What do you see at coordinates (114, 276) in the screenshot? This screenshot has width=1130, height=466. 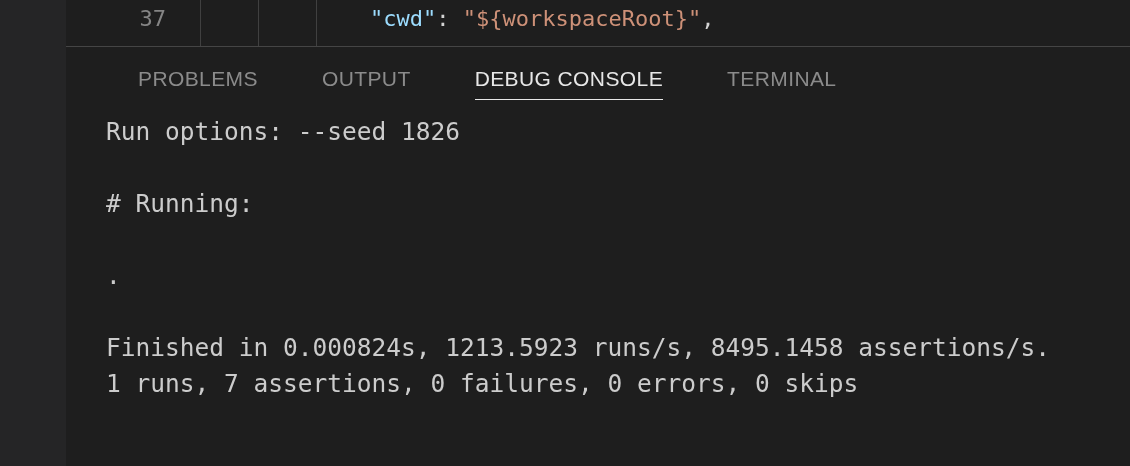 I see `console-line: .` at bounding box center [114, 276].